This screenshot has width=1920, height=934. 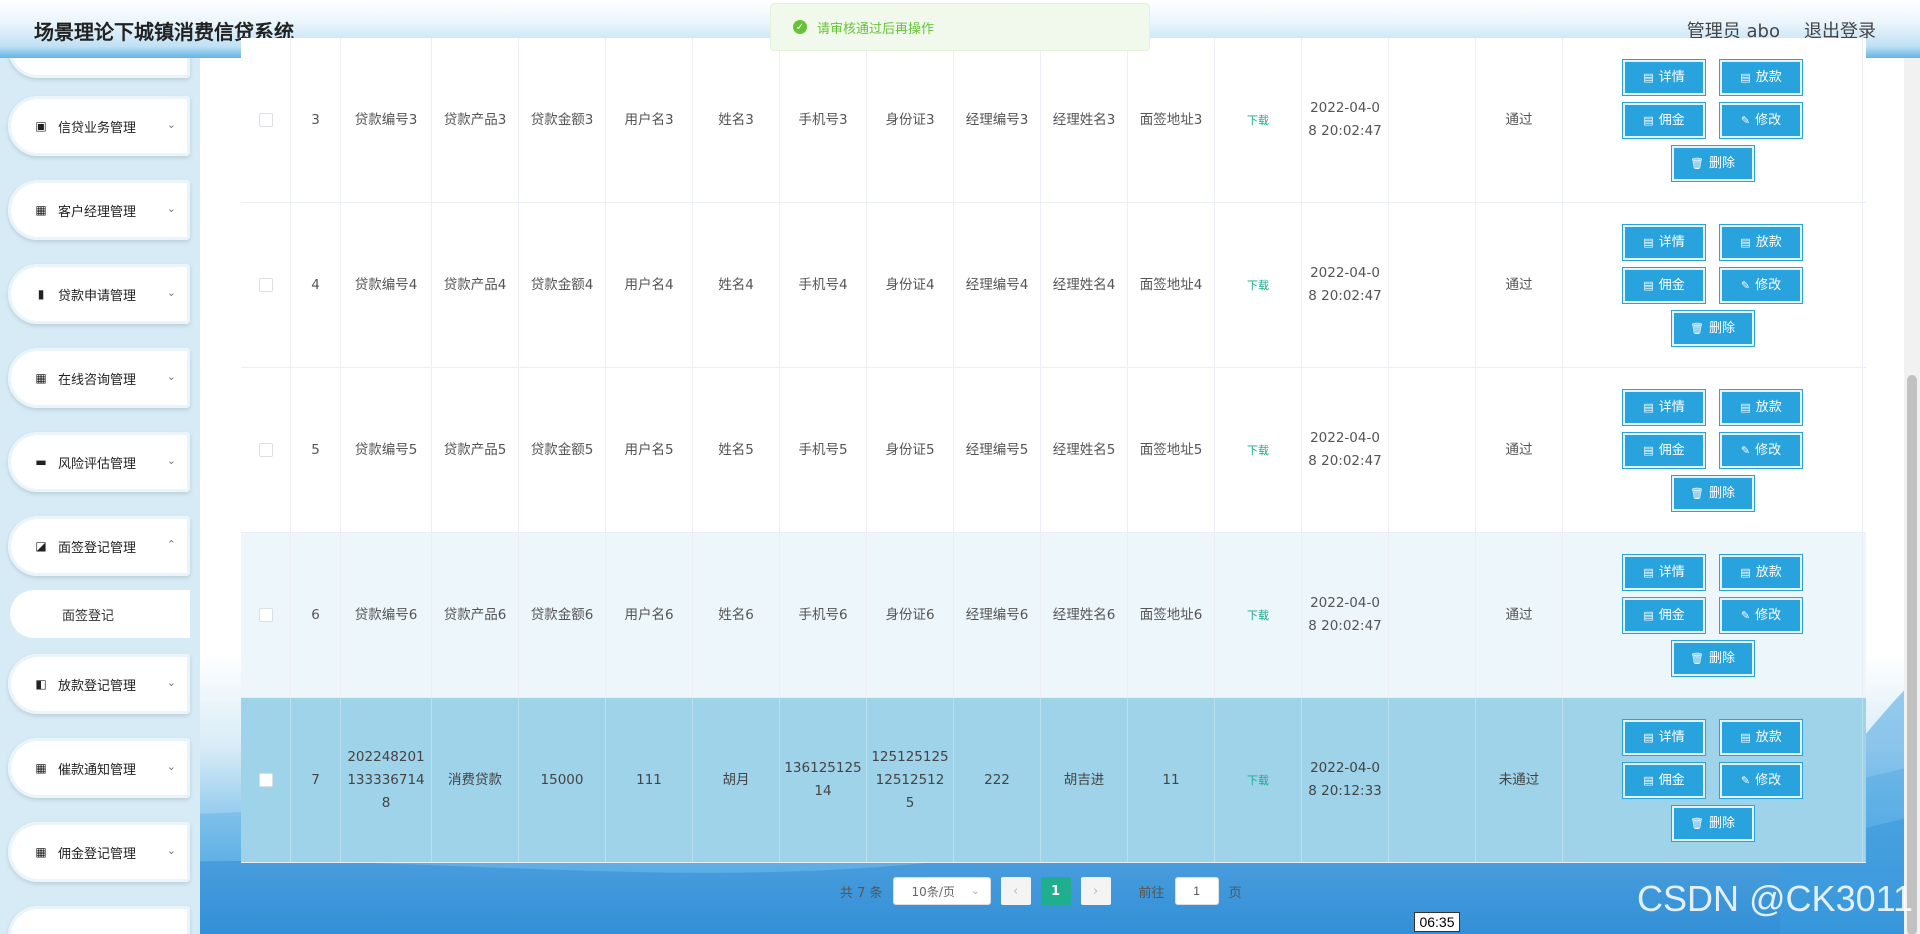 What do you see at coordinates (649, 615) in the screenshot?
I see `username: 用户名6` at bounding box center [649, 615].